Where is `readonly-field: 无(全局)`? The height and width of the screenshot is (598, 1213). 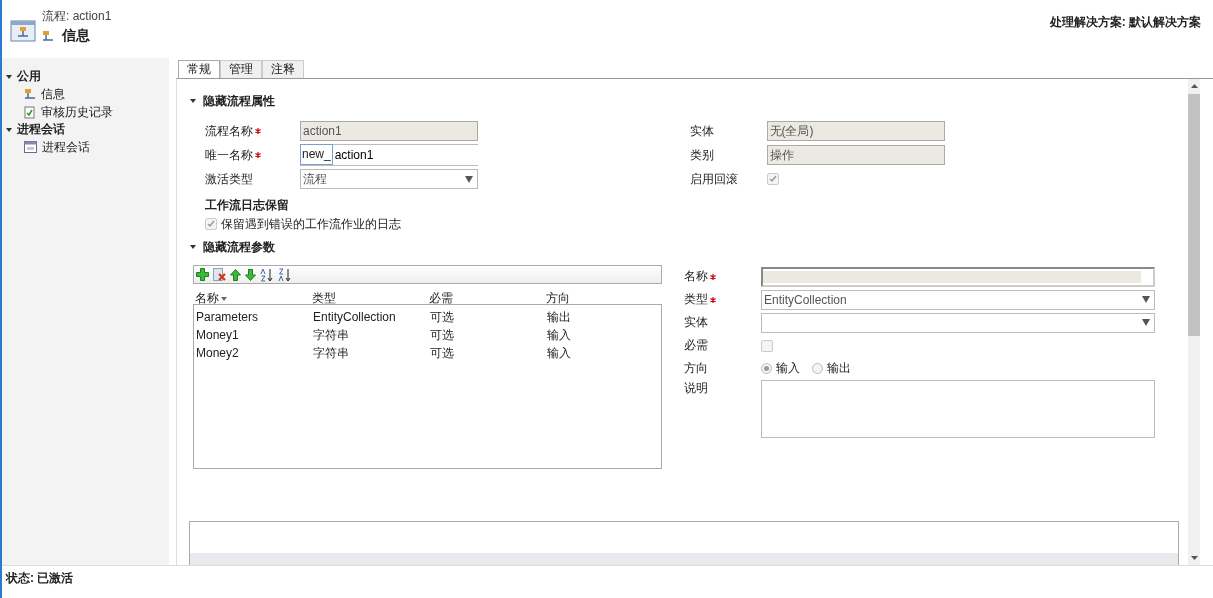
readonly-field: 无(全局) is located at coordinates (855, 131).